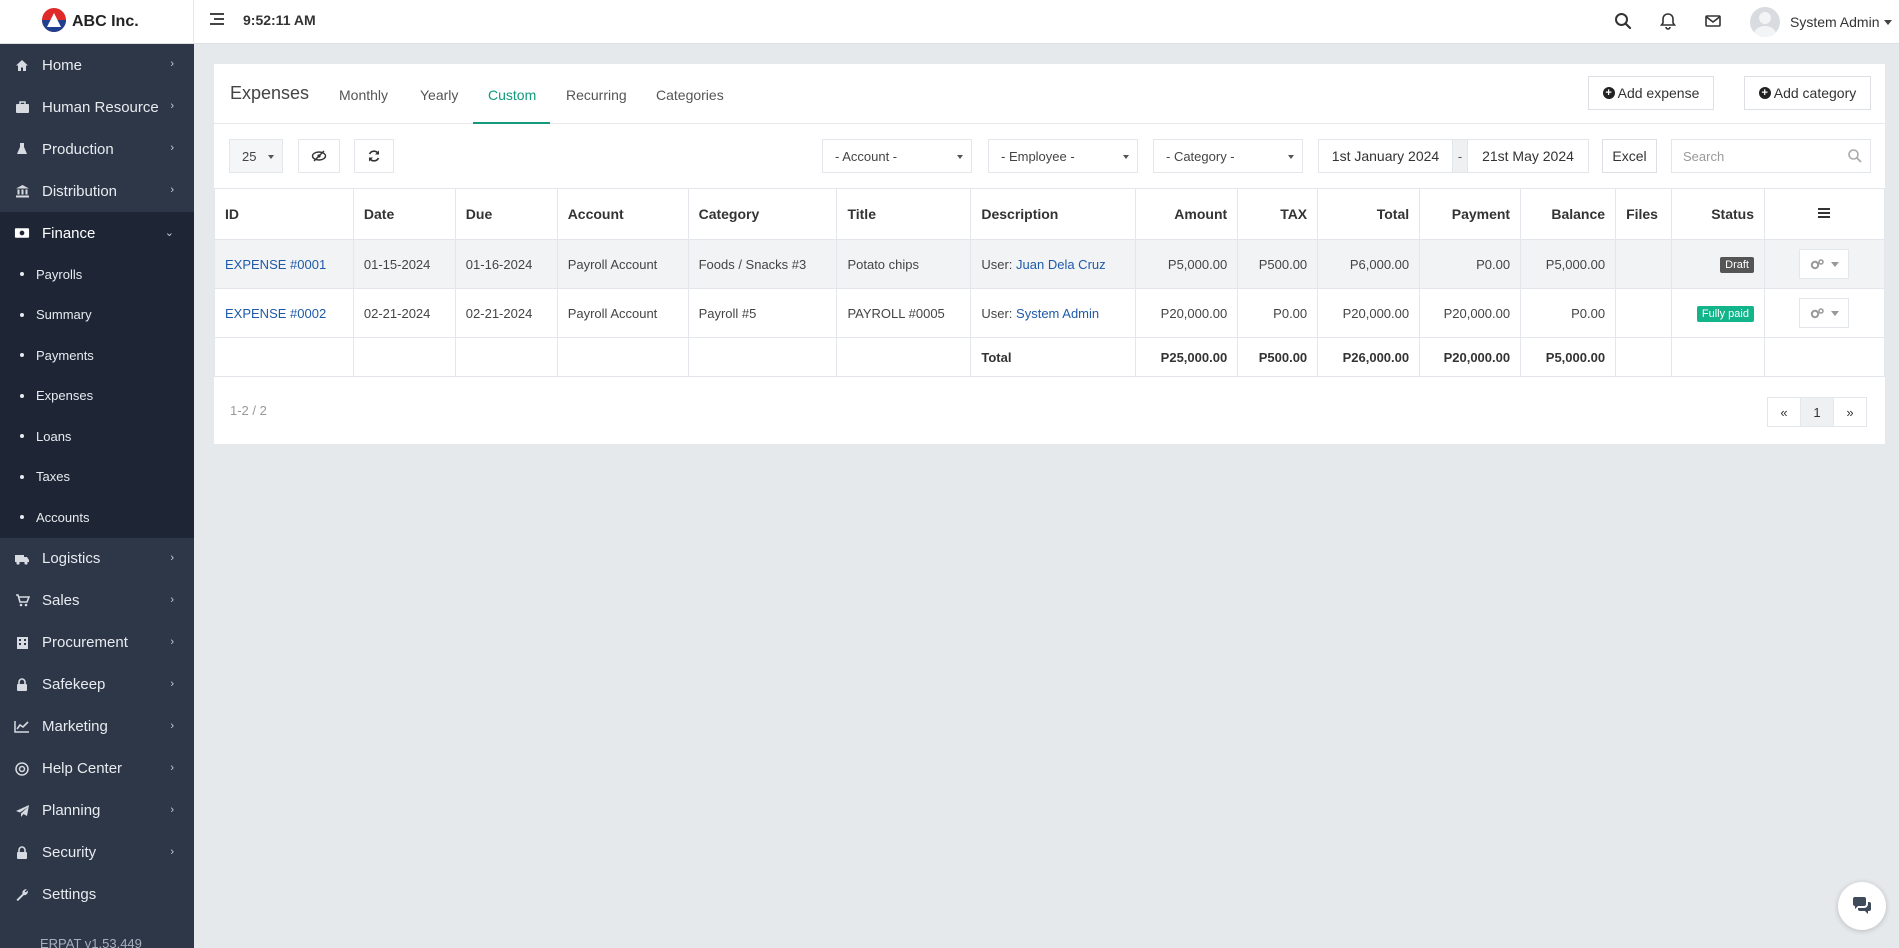  Describe the element at coordinates (1385, 156) in the screenshot. I see `date-from-input: 1st January 2024` at that location.